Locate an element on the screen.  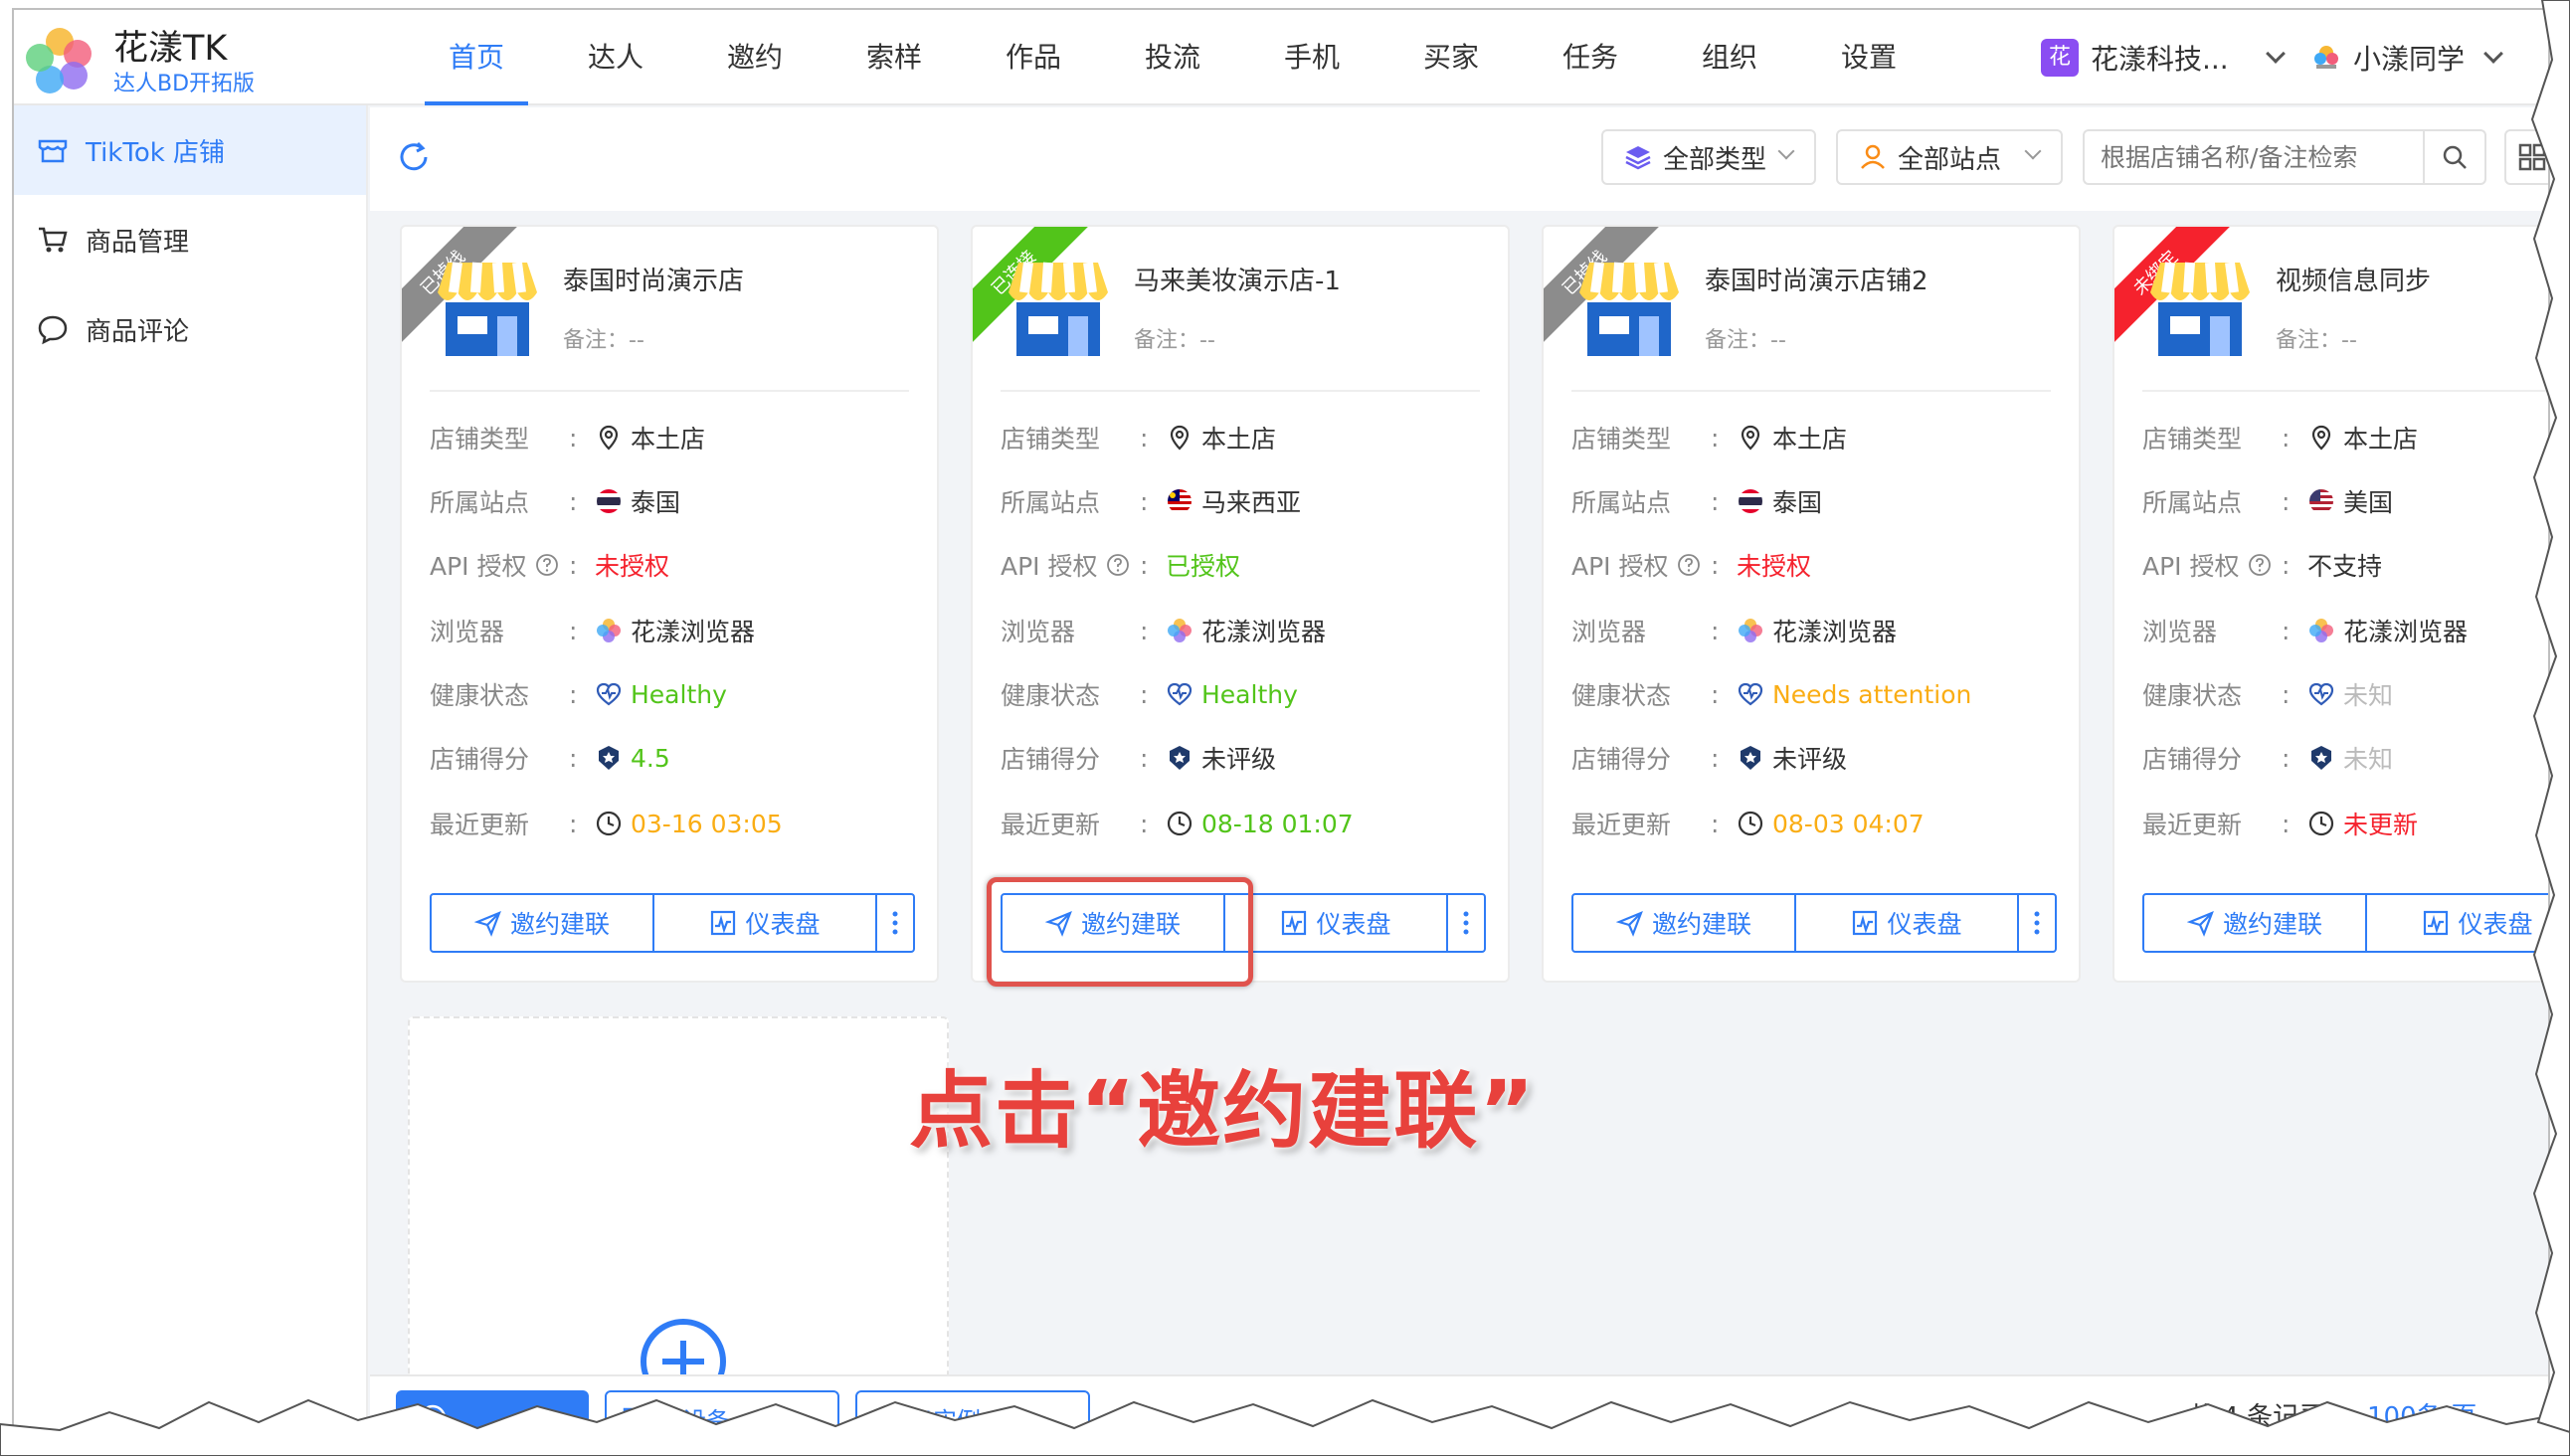
site-filter-select: 全部站点 is located at coordinates (1950, 157).